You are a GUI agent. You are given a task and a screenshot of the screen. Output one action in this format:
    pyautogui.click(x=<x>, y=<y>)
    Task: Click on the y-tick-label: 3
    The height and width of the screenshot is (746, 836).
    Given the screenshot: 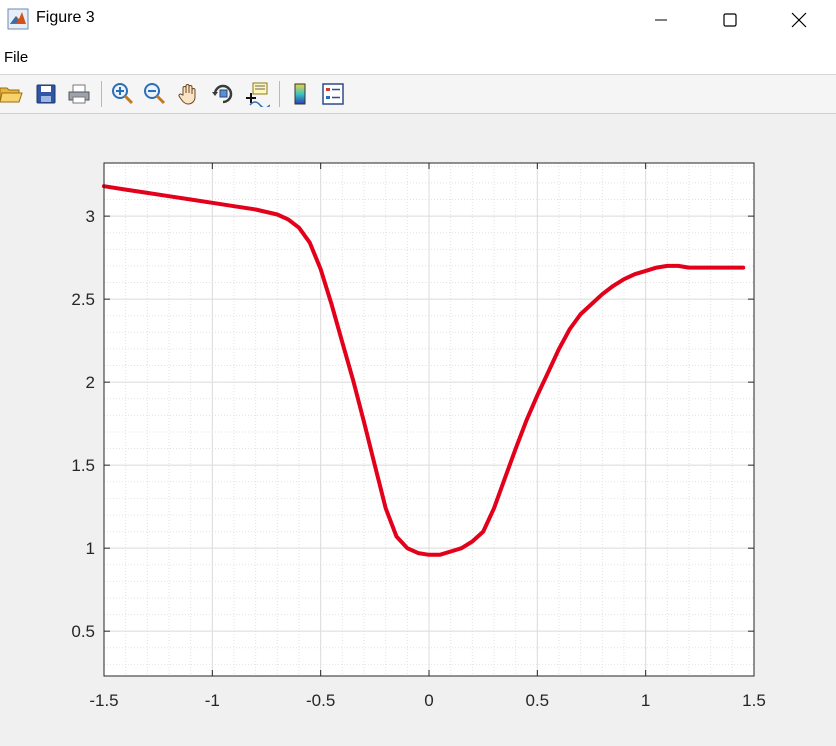 What is the action you would take?
    pyautogui.click(x=90, y=216)
    